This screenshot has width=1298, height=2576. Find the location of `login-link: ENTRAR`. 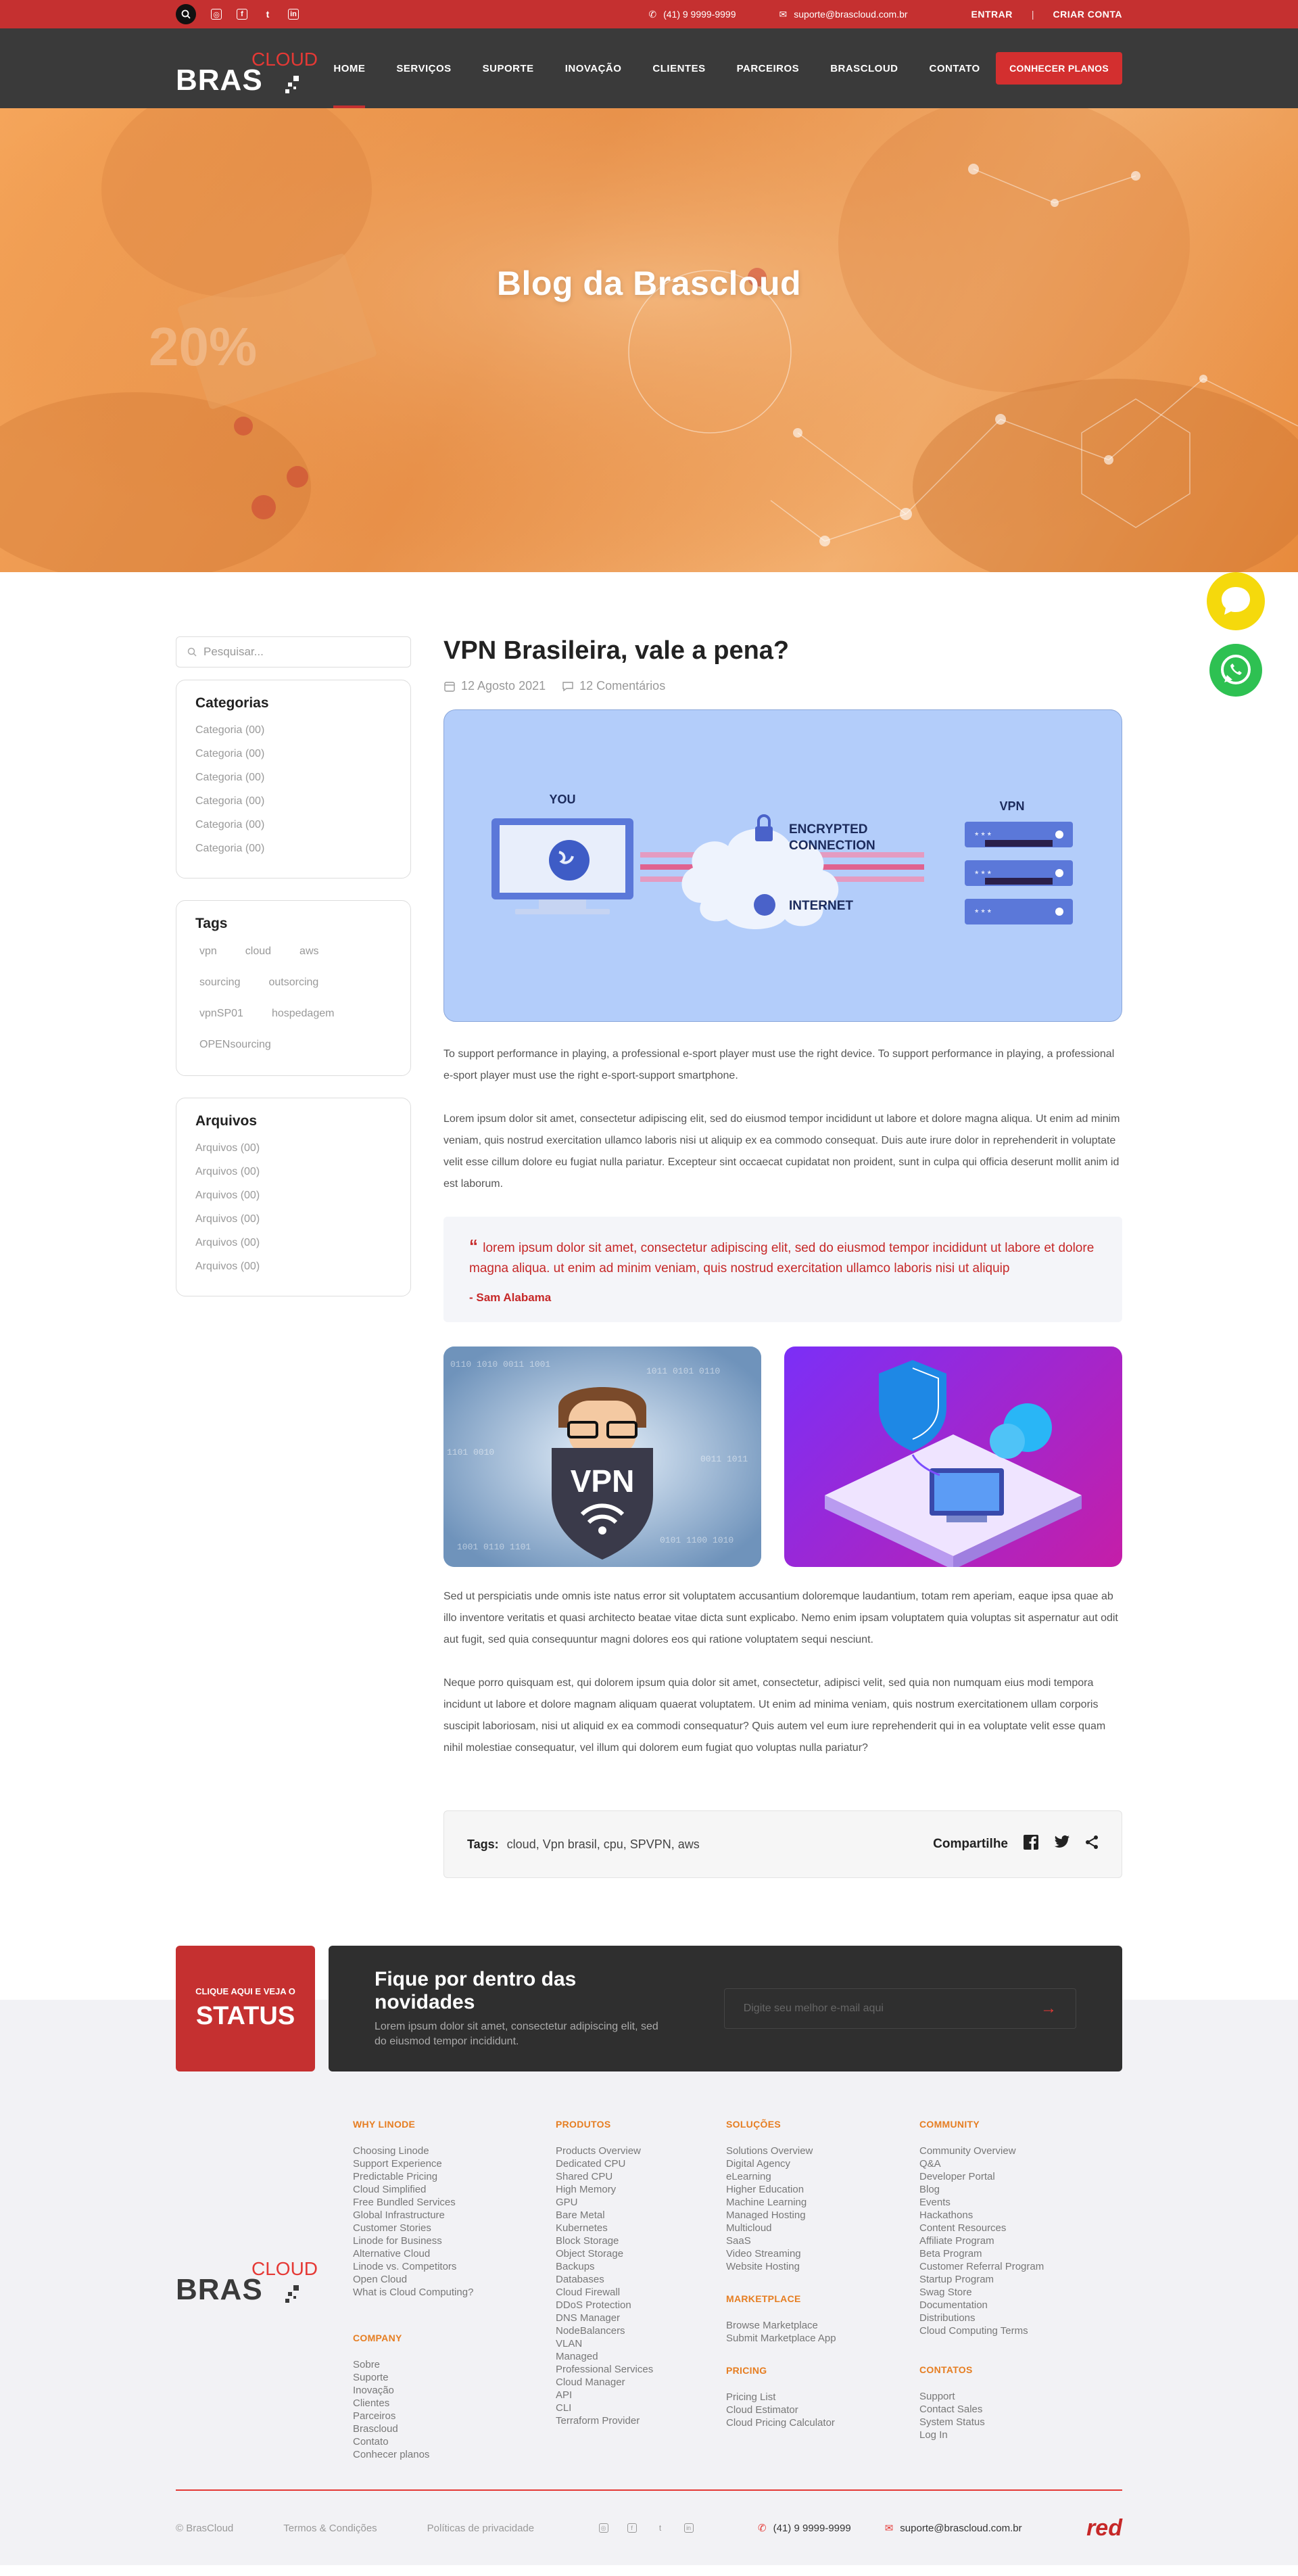

login-link: ENTRAR is located at coordinates (992, 14).